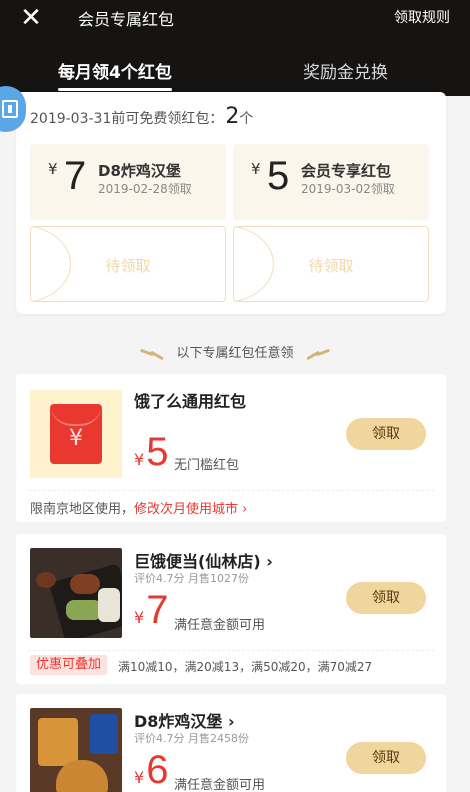 The image size is (470, 792). What do you see at coordinates (157, 452) in the screenshot?
I see `offer-amount: 5` at bounding box center [157, 452].